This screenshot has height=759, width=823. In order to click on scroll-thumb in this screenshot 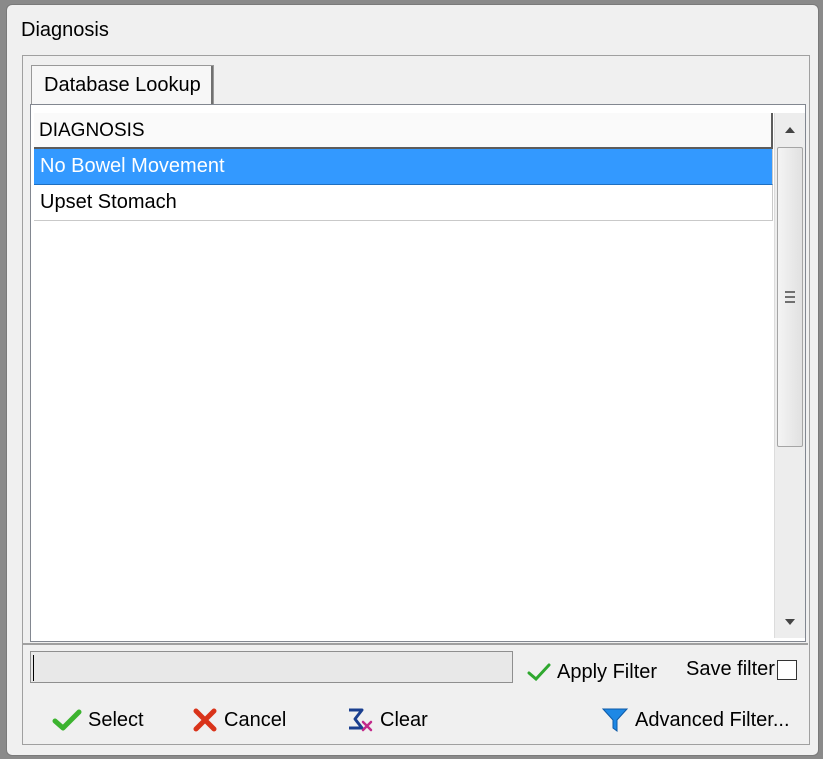, I will do `click(790, 297)`.